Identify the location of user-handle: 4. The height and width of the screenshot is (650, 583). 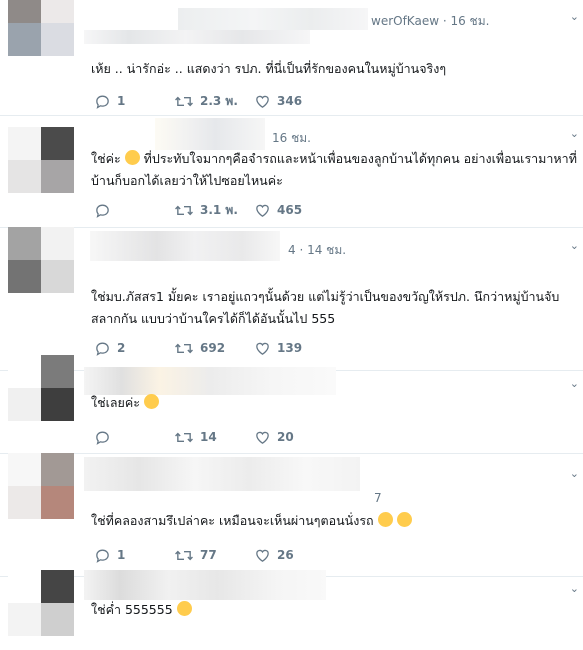
(292, 250).